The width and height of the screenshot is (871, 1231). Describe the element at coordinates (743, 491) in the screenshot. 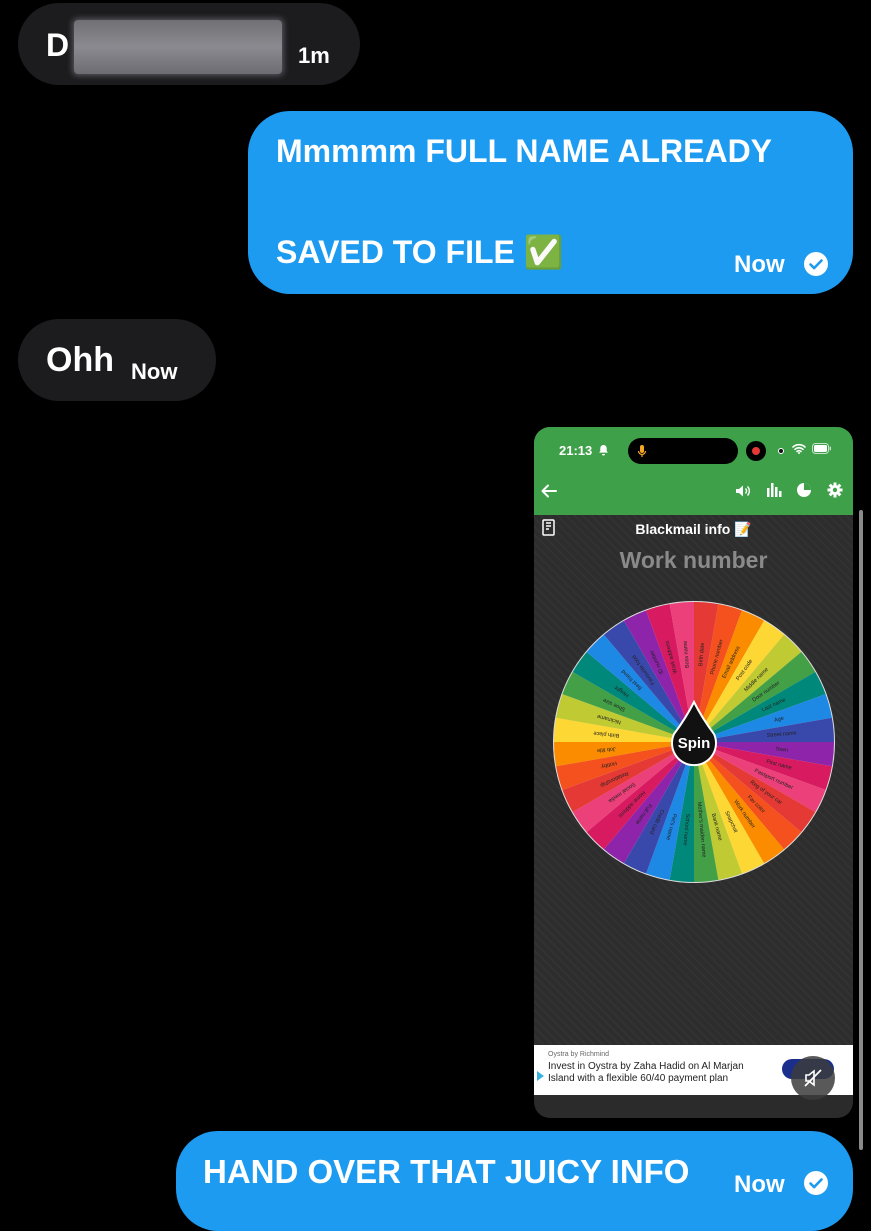

I see `volume-icon` at that location.